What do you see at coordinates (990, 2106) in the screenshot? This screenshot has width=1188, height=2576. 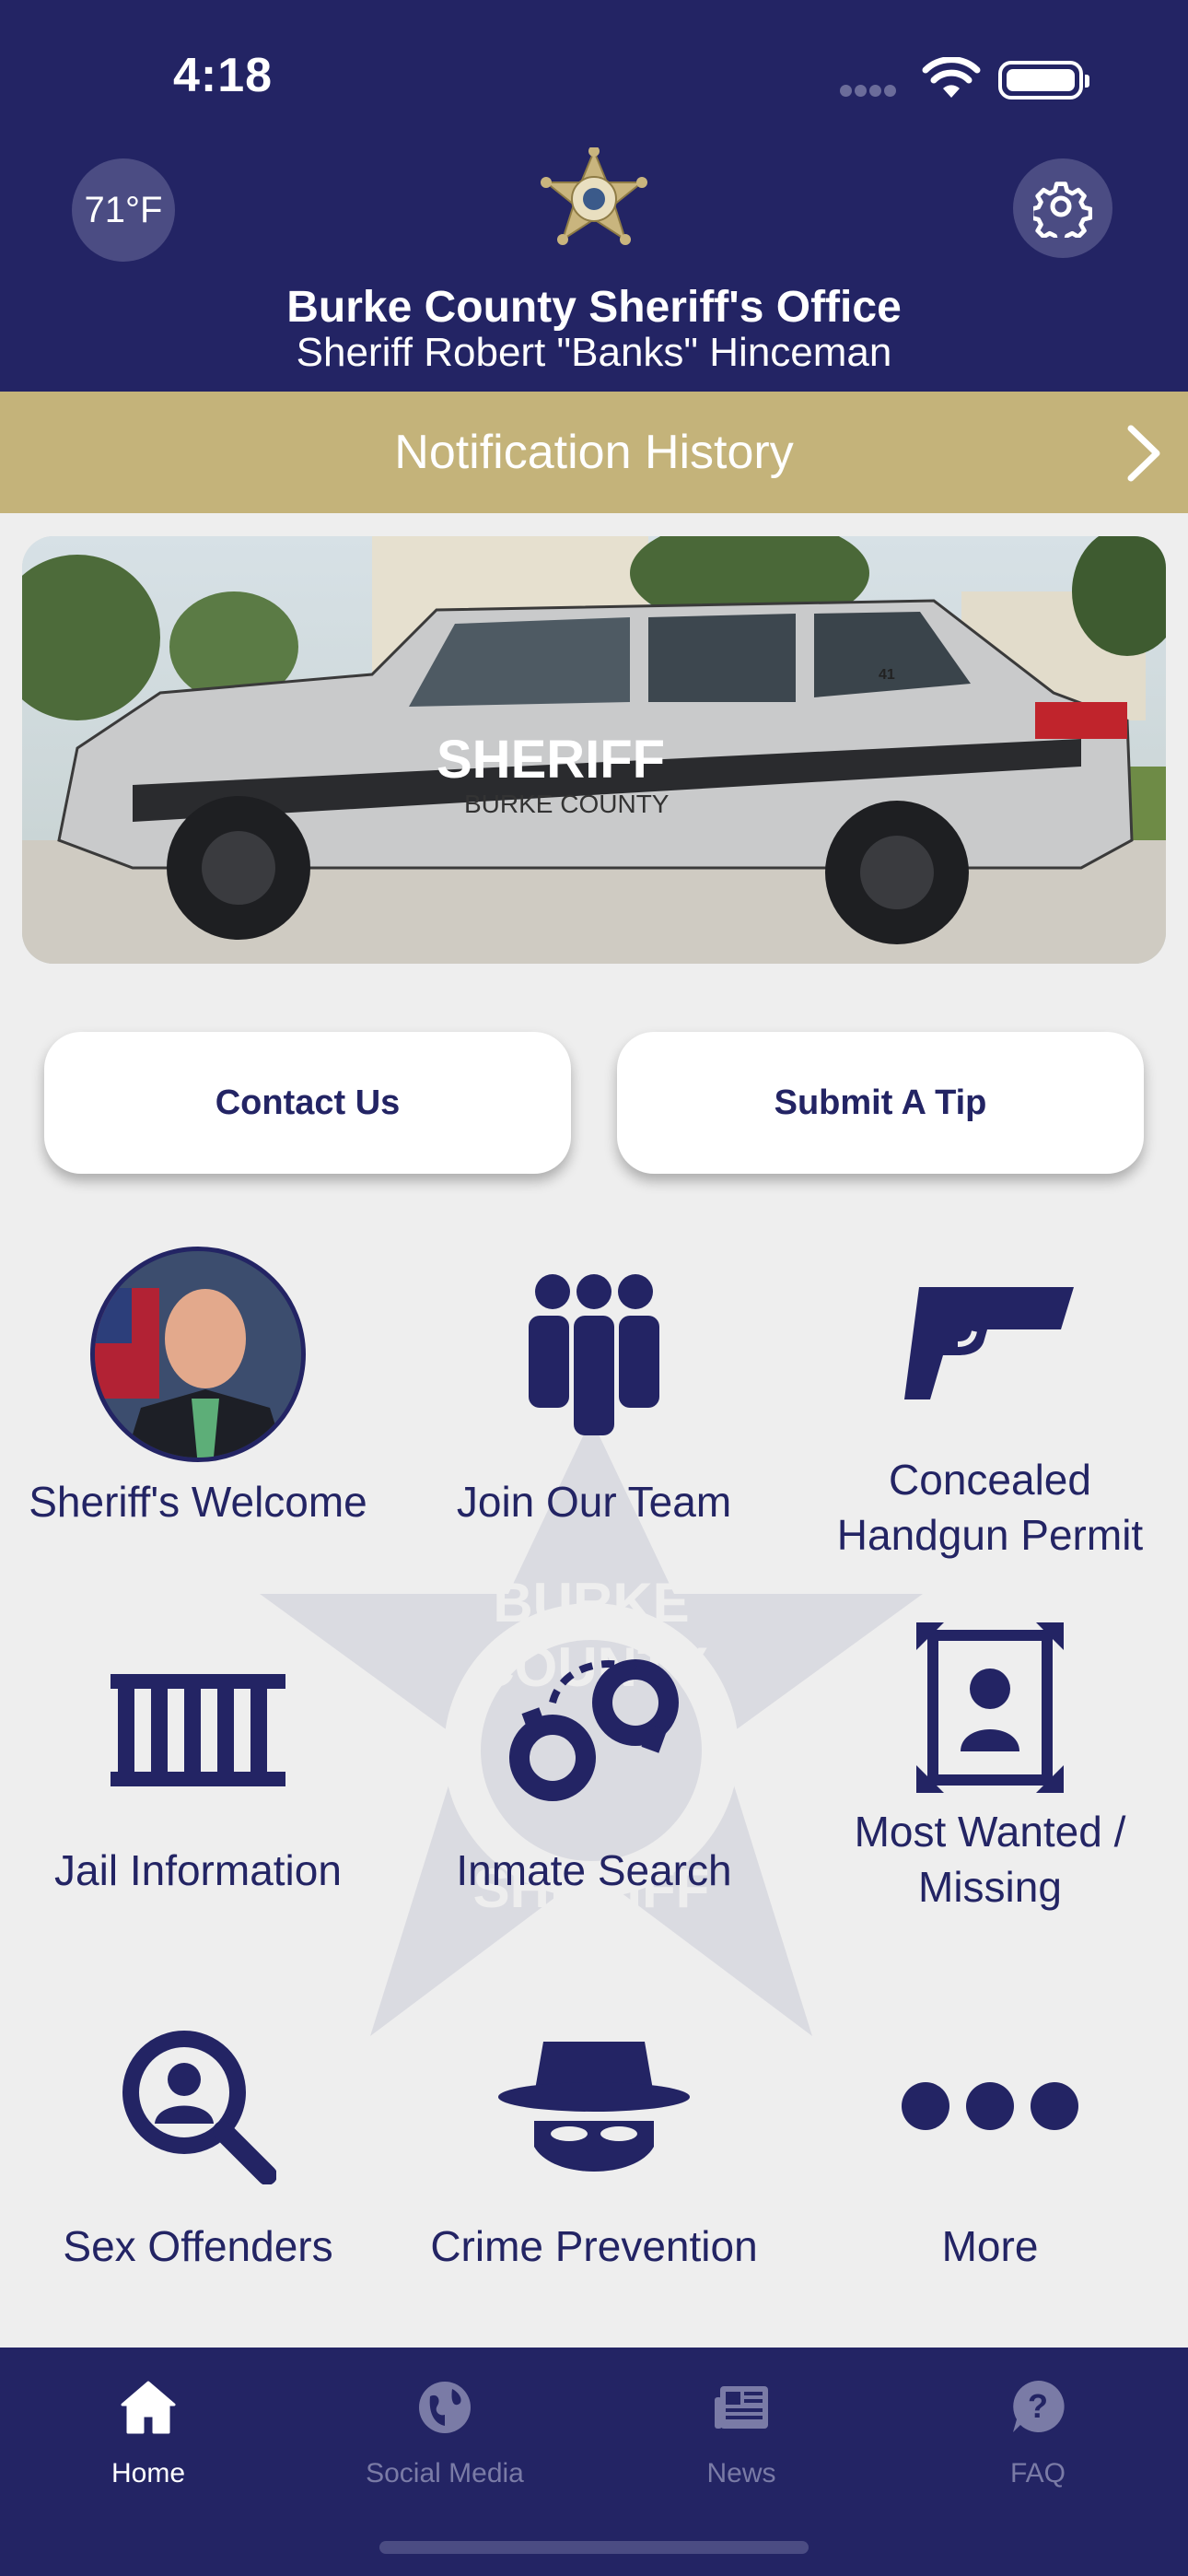 I see `more-dots-icon` at bounding box center [990, 2106].